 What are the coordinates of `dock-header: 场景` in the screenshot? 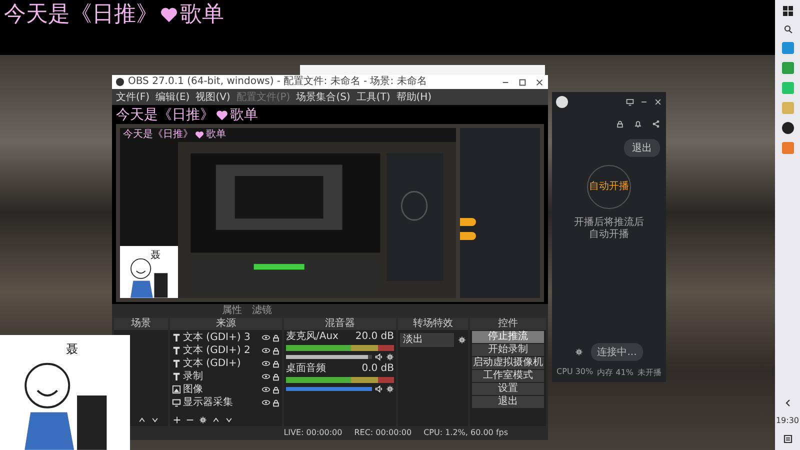 It's located at (141, 324).